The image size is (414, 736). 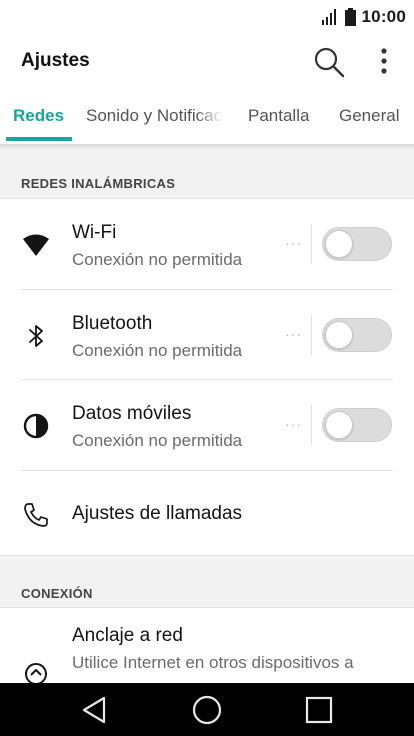 What do you see at coordinates (36, 245) in the screenshot?
I see `wifi-icon` at bounding box center [36, 245].